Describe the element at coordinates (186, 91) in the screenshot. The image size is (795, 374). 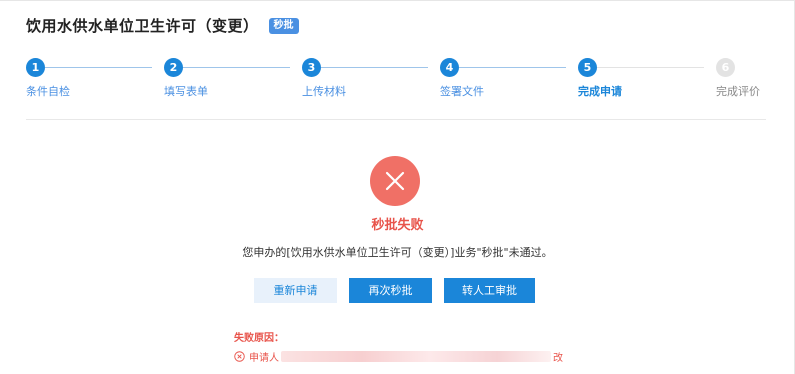
I see `step-2-label: 填写表单` at that location.